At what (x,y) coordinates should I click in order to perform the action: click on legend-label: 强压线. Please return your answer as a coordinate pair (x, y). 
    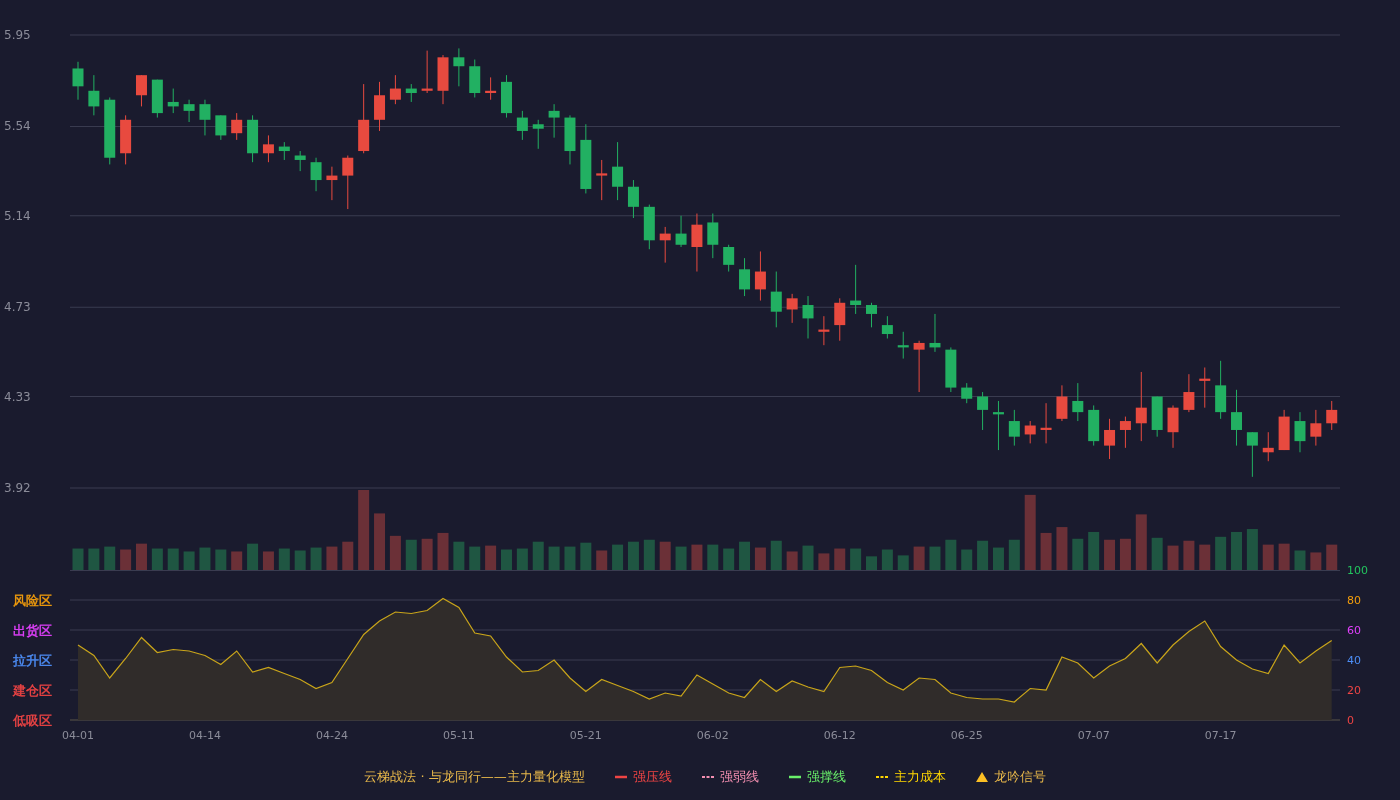
    Looking at the image, I should click on (652, 777).